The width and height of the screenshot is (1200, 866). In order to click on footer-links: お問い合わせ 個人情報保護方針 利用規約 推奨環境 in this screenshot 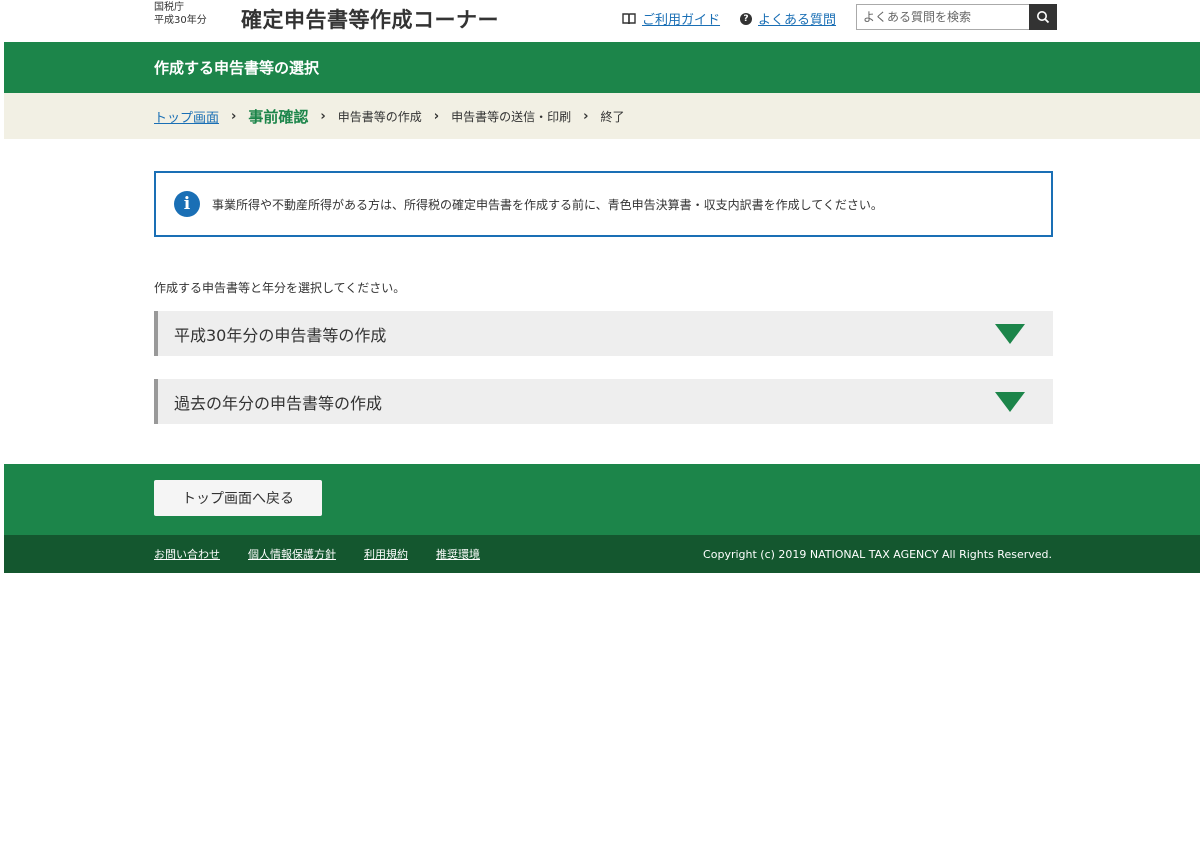, I will do `click(331, 554)`.